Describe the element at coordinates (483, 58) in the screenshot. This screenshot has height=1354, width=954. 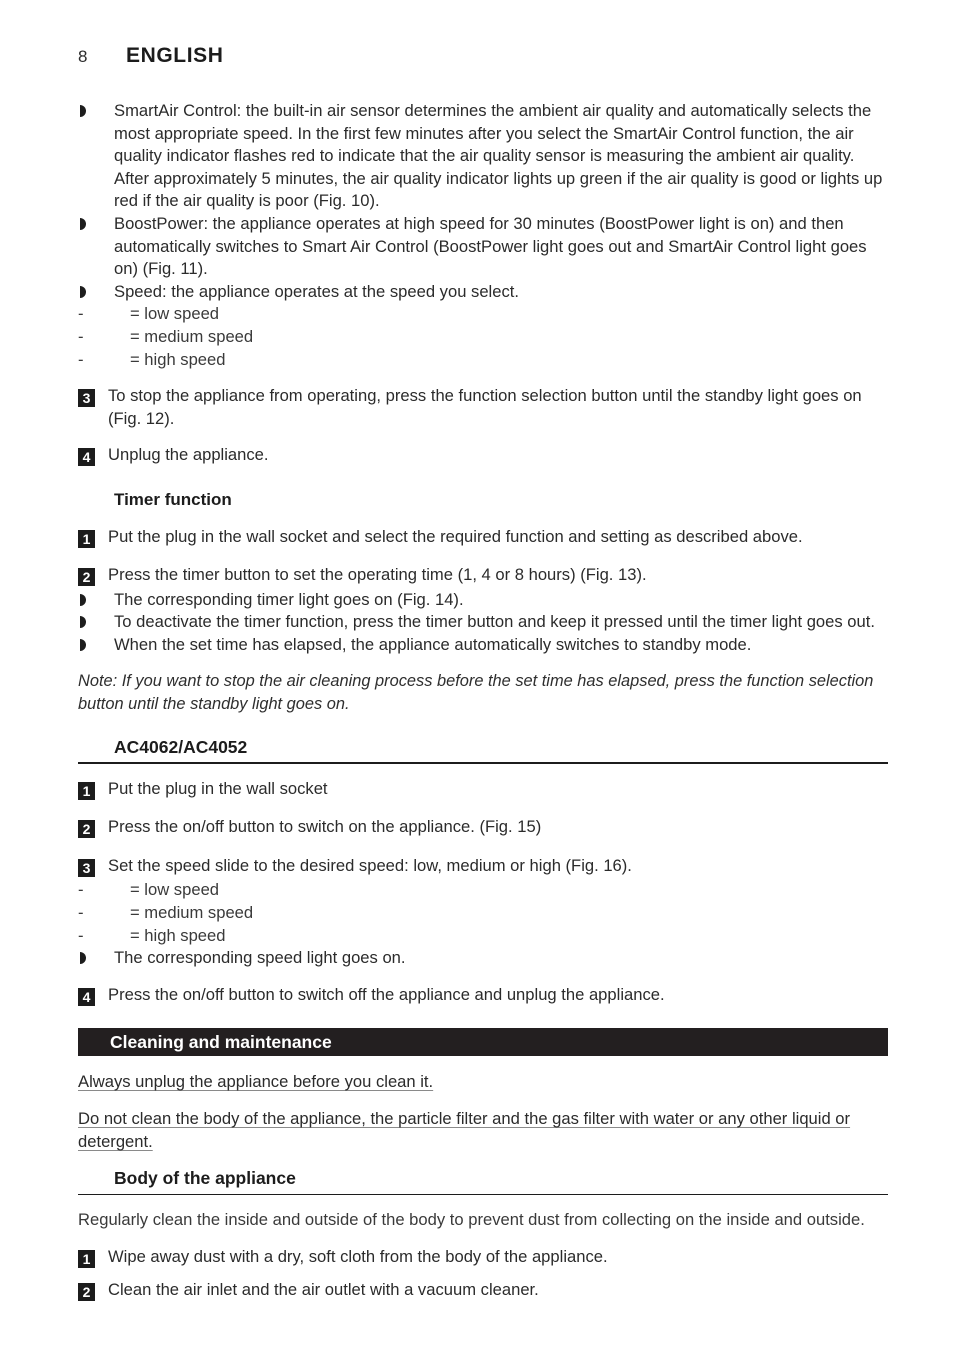
I see `running-head: 8 ENGLISH` at that location.